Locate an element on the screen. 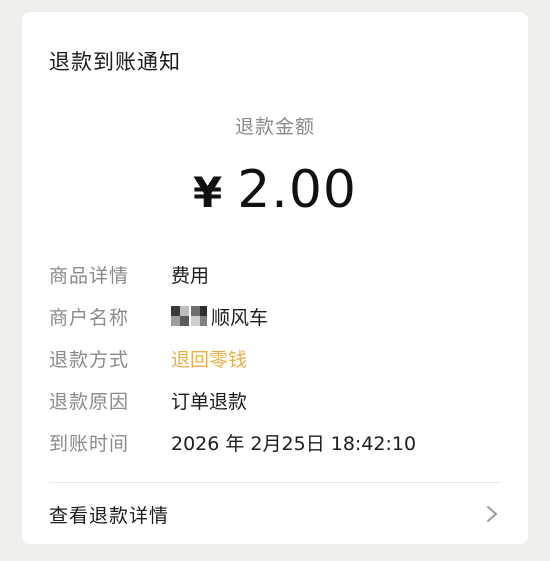  detail-value-refund-method: 退回零钱 is located at coordinates (209, 359).